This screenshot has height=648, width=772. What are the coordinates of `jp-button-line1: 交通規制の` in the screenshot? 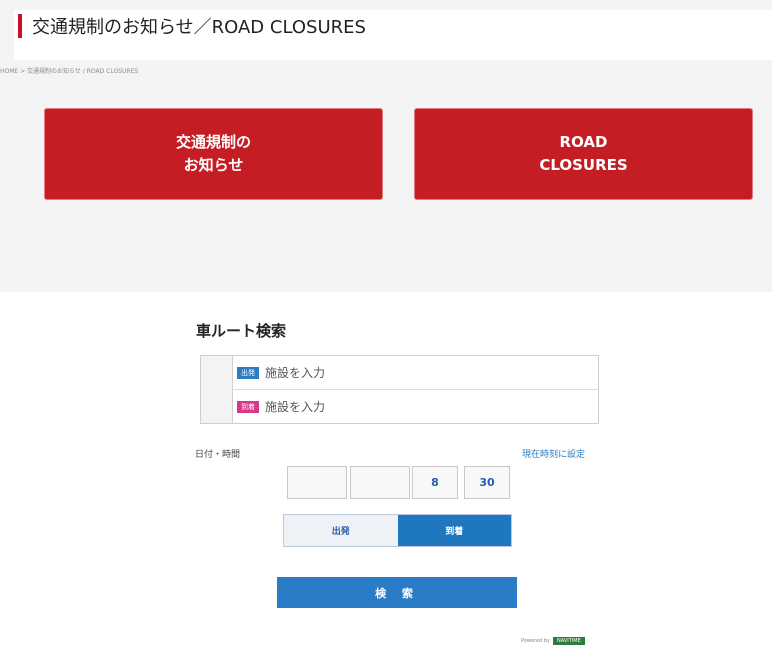 It's located at (213, 142).